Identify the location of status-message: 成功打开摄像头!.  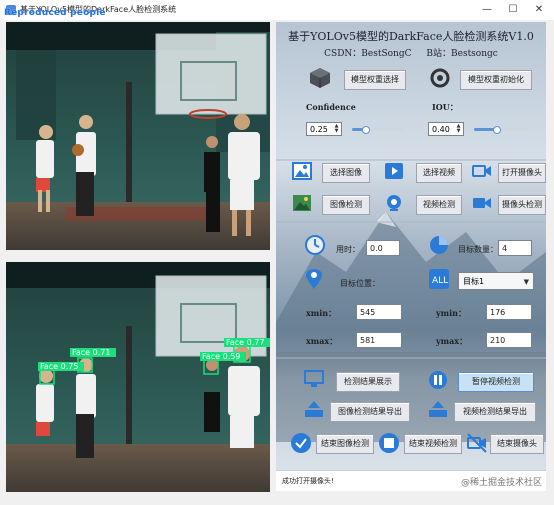
(308, 481).